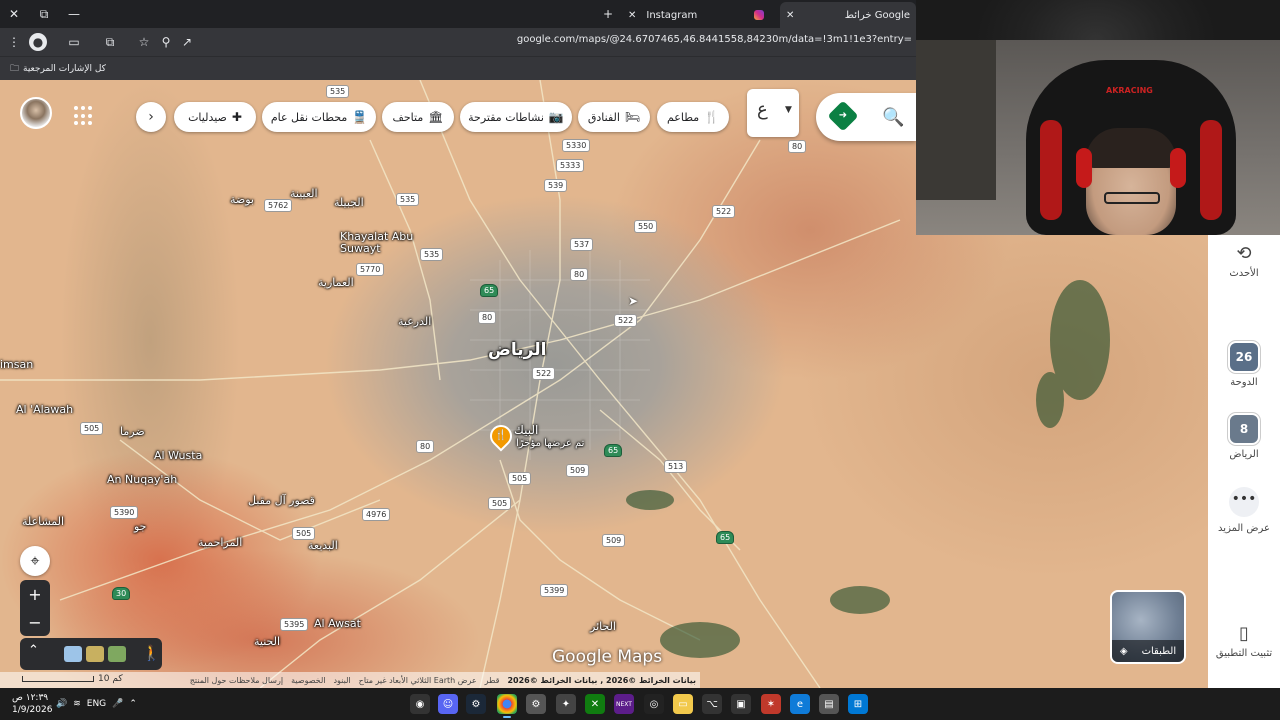 The height and width of the screenshot is (720, 1280). What do you see at coordinates (741, 704) in the screenshot?
I see `terminal-icon: ▣` at bounding box center [741, 704].